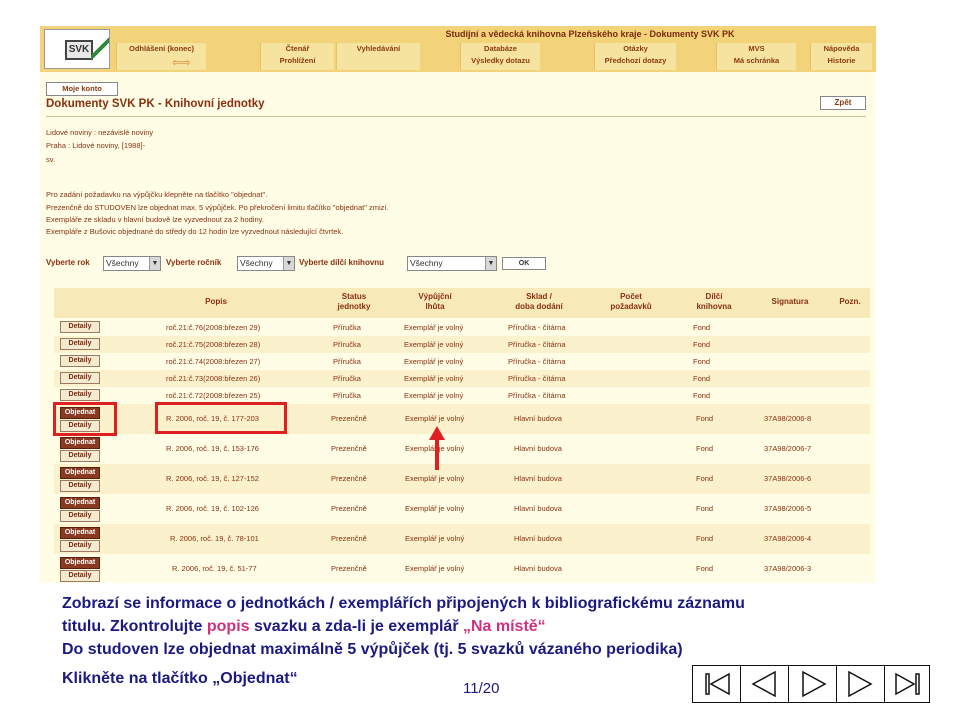 The width and height of the screenshot is (960, 716). What do you see at coordinates (631, 301) in the screenshot?
I see `col-pocet: Počet požadavků` at bounding box center [631, 301].